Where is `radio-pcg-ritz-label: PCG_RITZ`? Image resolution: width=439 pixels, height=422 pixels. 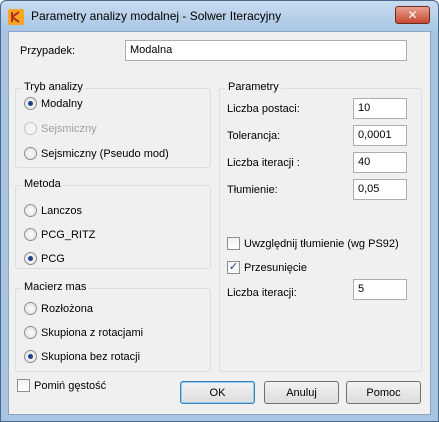
radio-pcg-ritz-label: PCG_RITZ is located at coordinates (68, 234).